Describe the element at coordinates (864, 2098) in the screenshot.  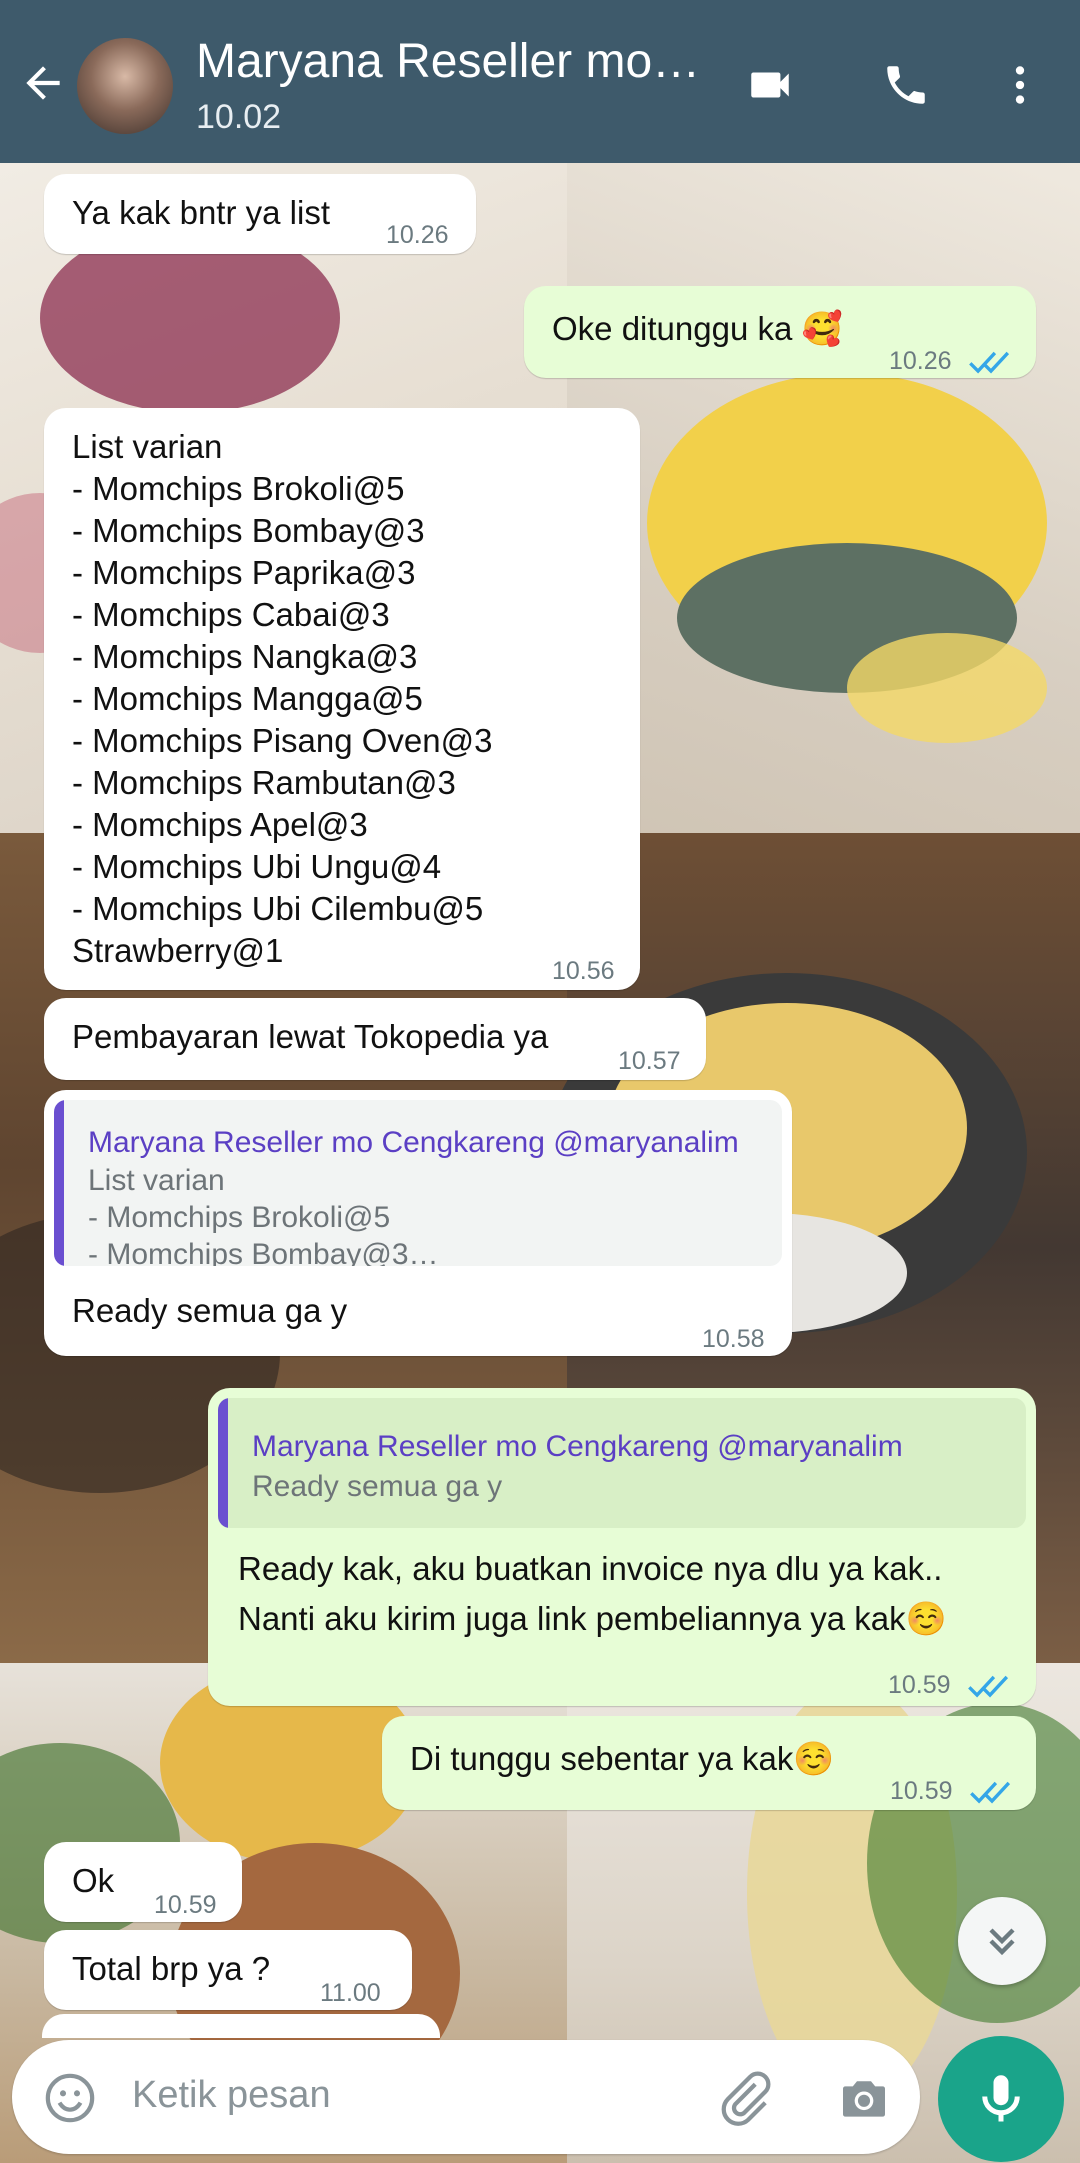
I see `camera-icon` at that location.